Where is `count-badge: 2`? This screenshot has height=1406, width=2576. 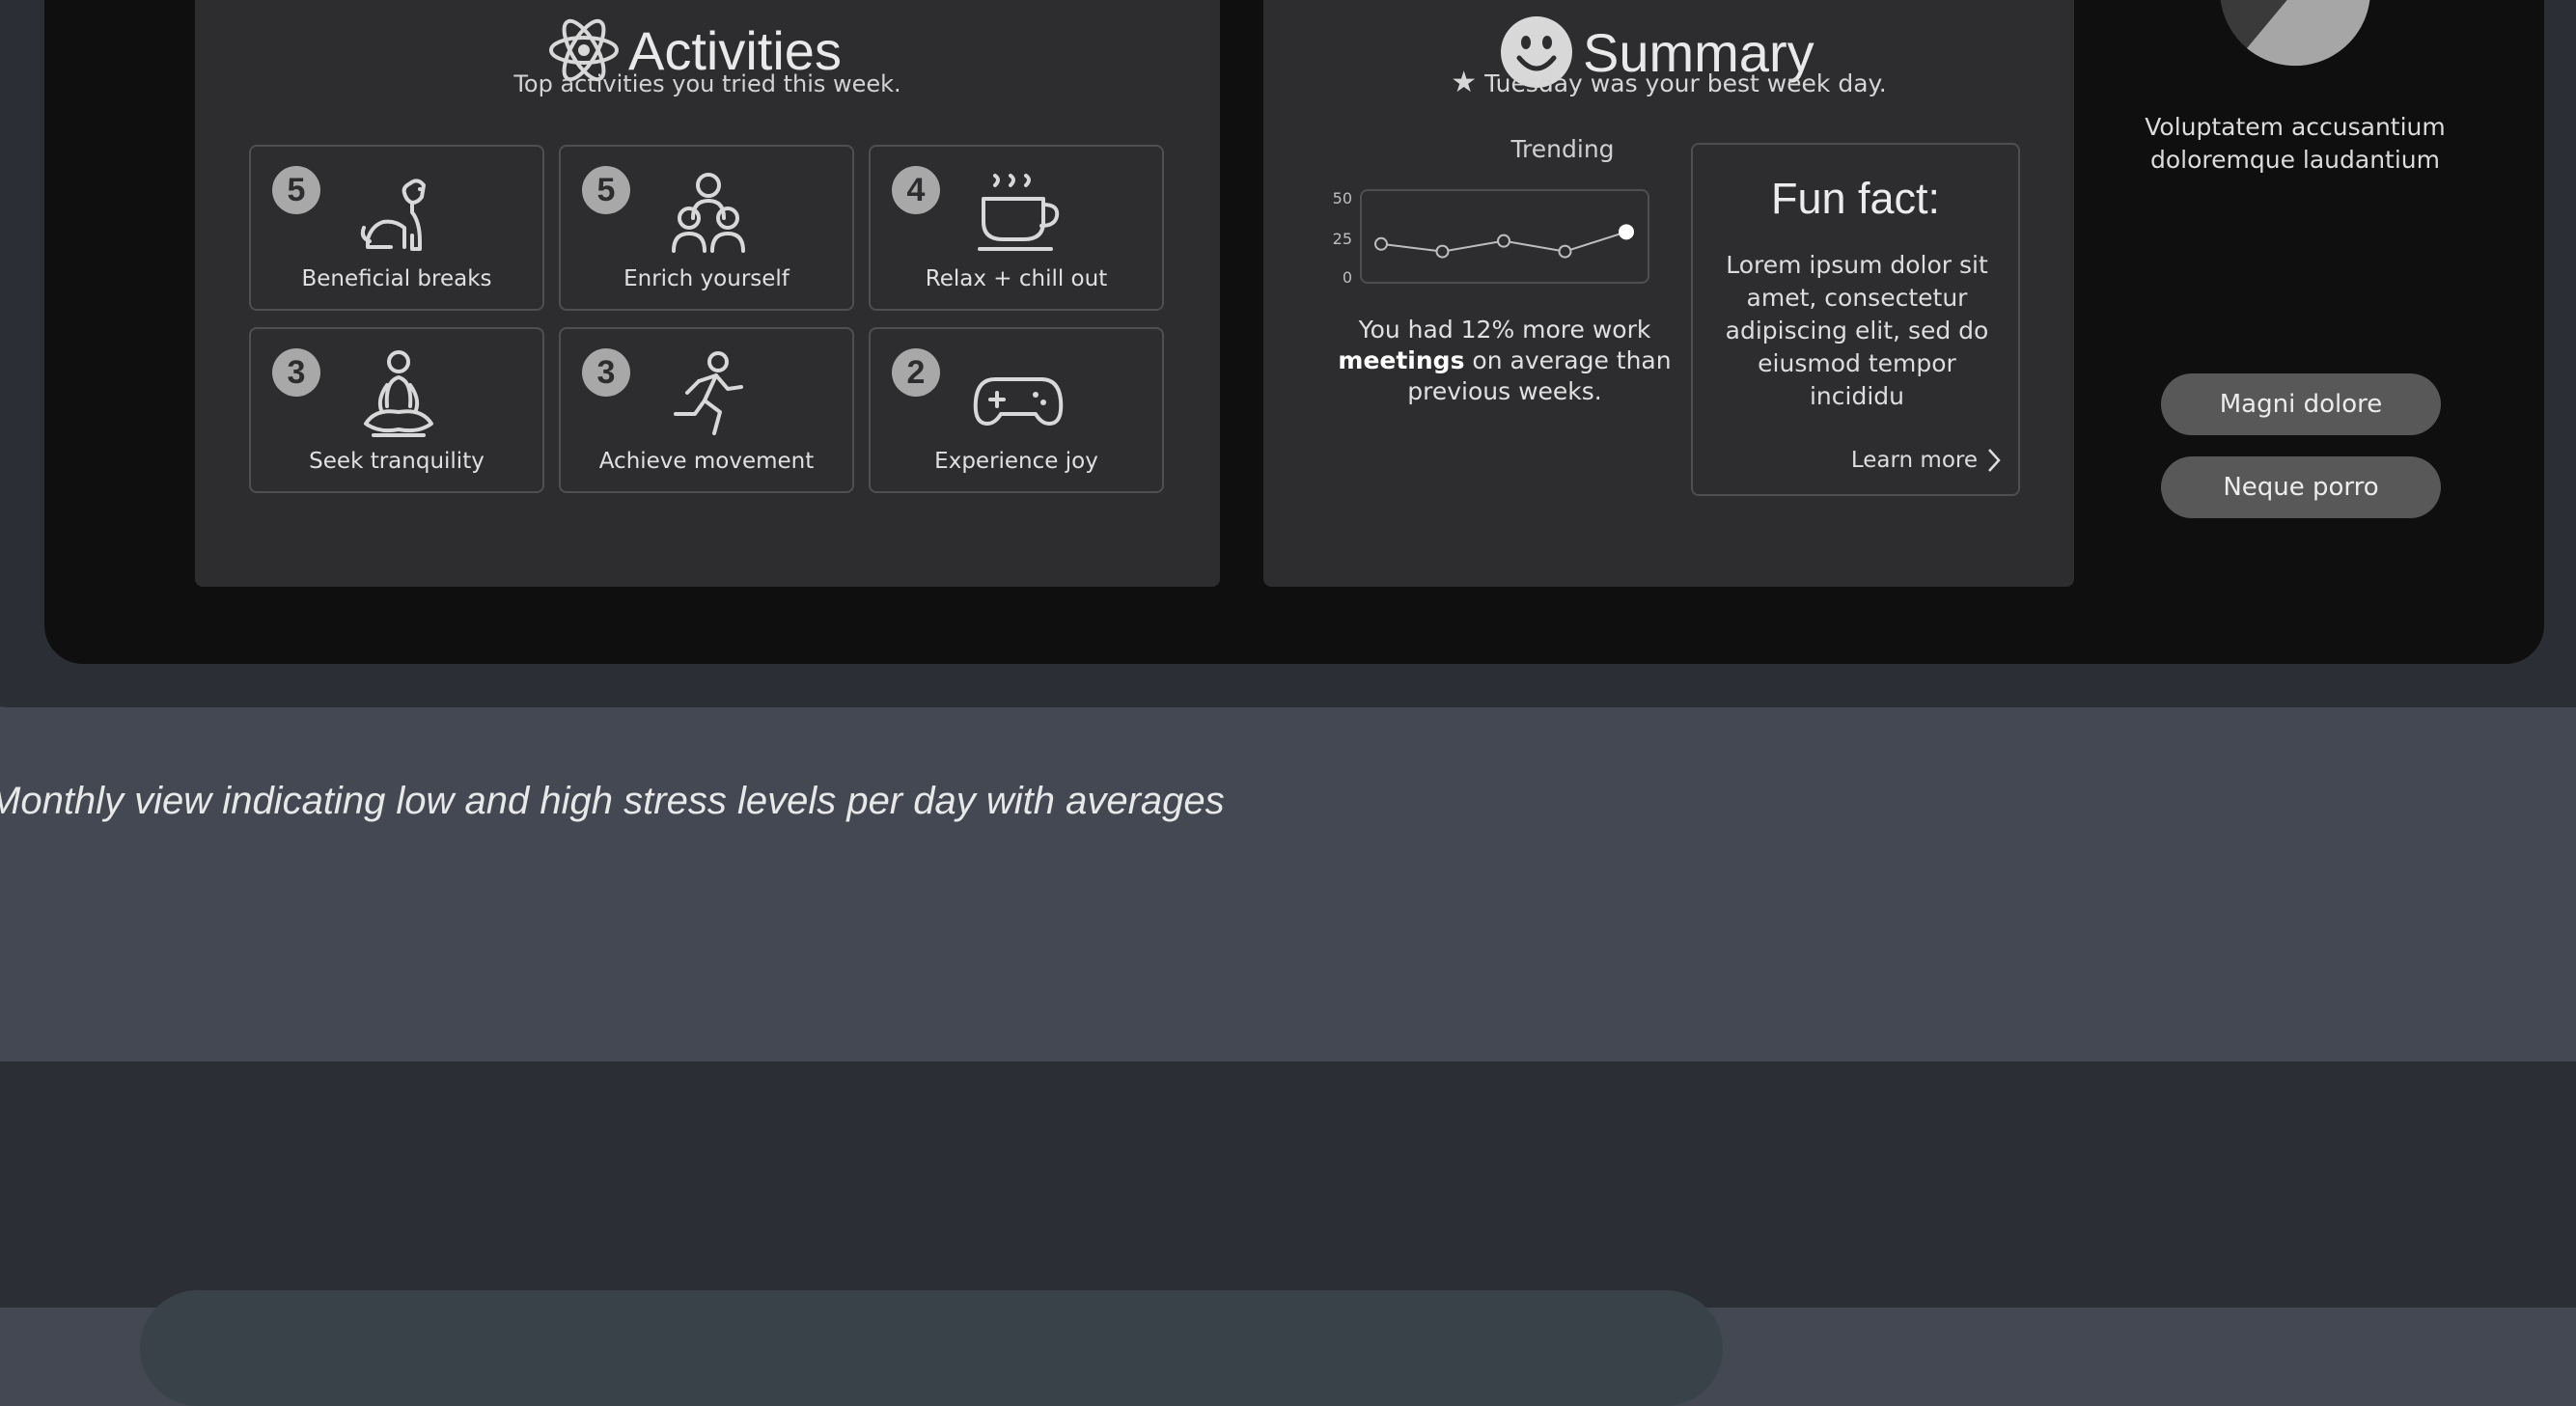 count-badge: 2 is located at coordinates (916, 372).